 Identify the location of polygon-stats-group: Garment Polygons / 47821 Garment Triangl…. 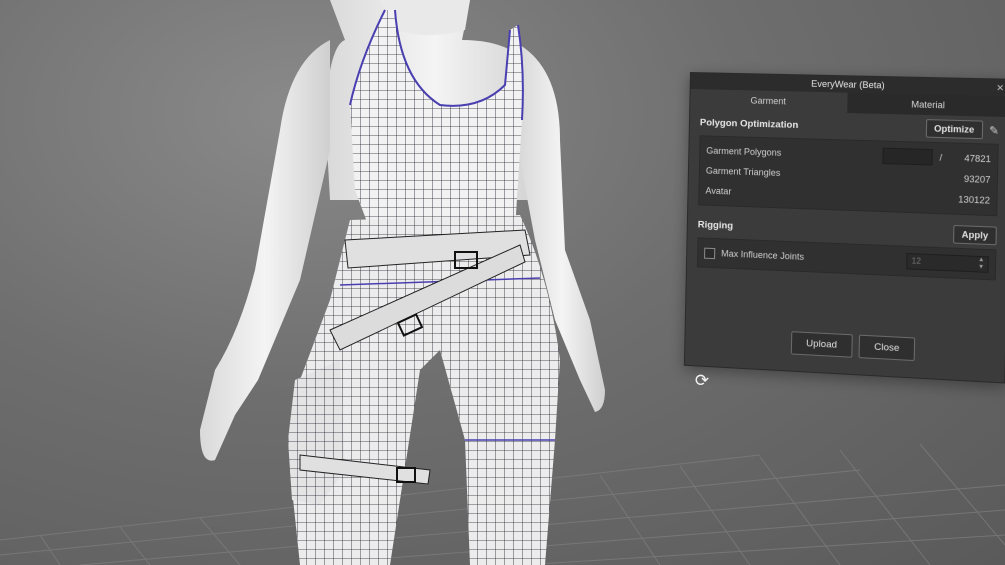
(848, 176).